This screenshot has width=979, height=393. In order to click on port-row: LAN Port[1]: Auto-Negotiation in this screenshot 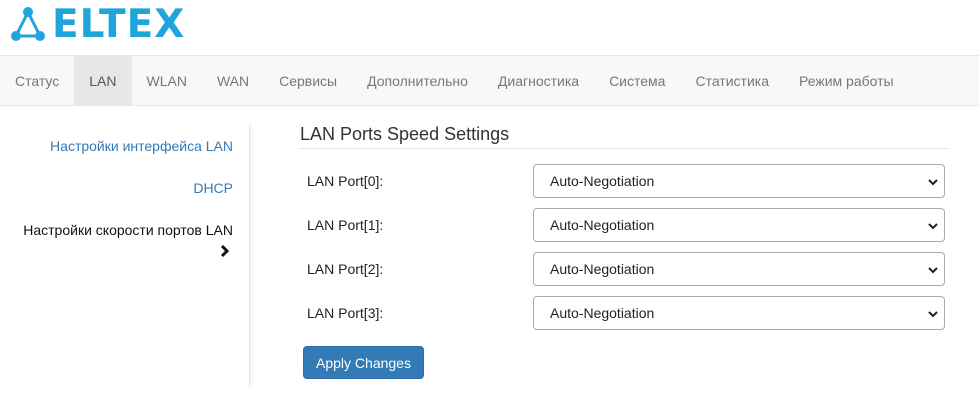, I will do `click(625, 225)`.